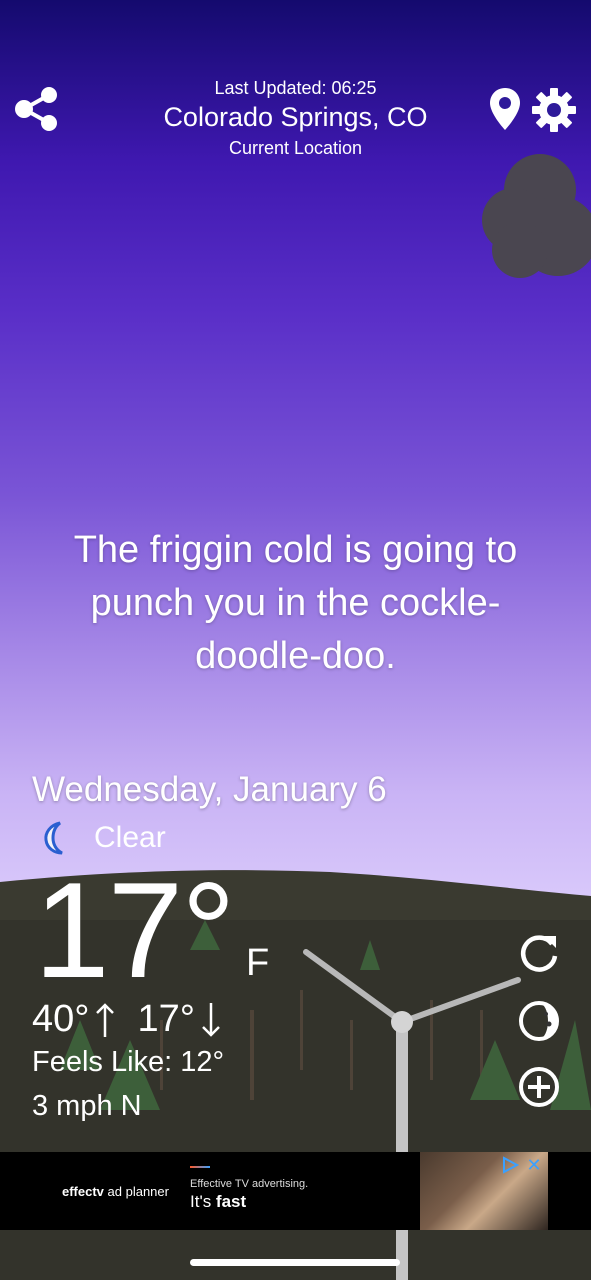 The image size is (591, 1280). I want to click on current-location-label: Current Location, so click(295, 148).